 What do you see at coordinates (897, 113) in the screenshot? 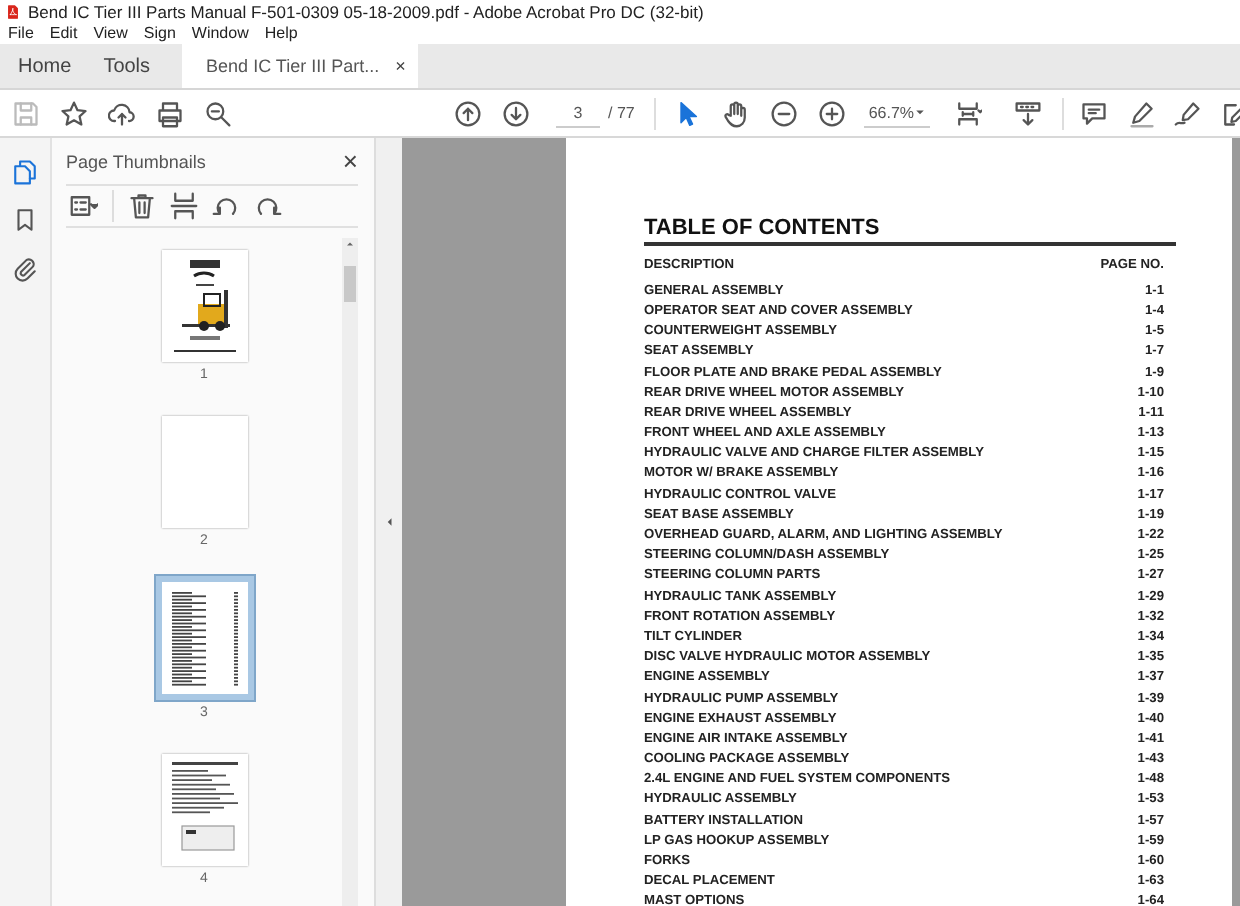
I see `zoom-dropdown: 66.7%` at bounding box center [897, 113].